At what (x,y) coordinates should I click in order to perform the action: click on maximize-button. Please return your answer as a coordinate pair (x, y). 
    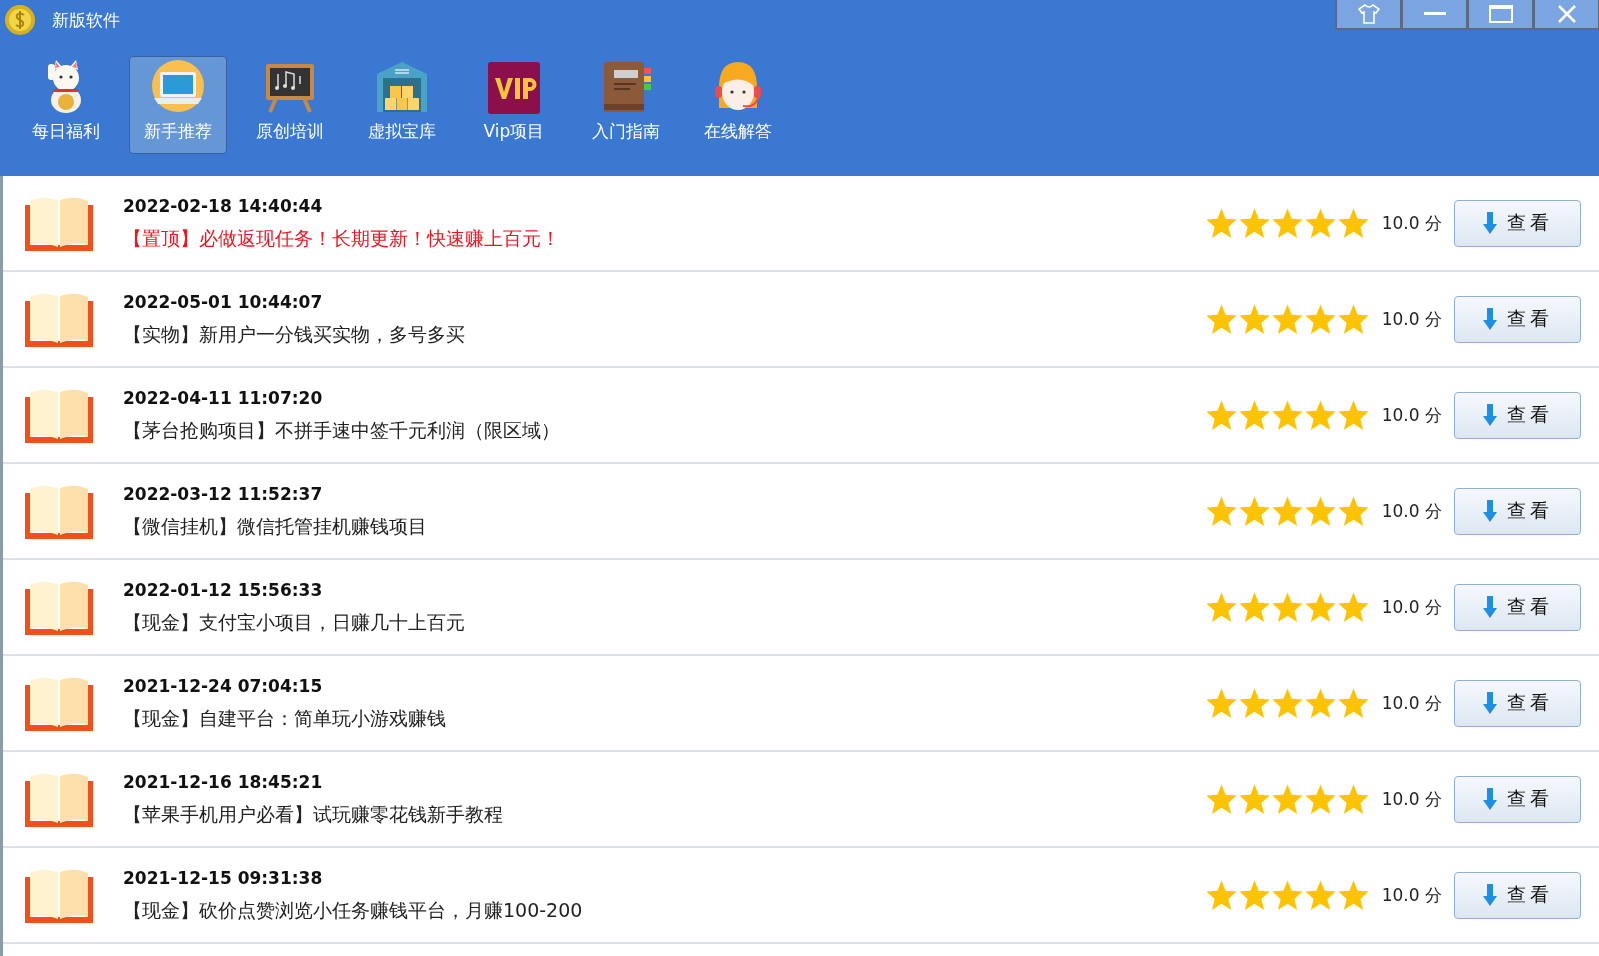
    Looking at the image, I should click on (1500, 15).